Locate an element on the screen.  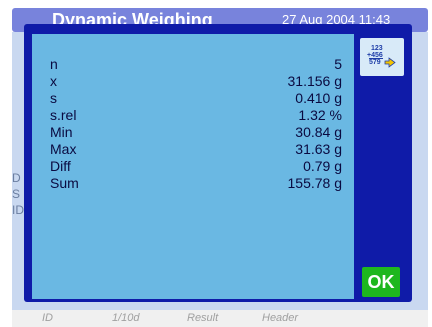
side-label: S is located at coordinates (16, 194).